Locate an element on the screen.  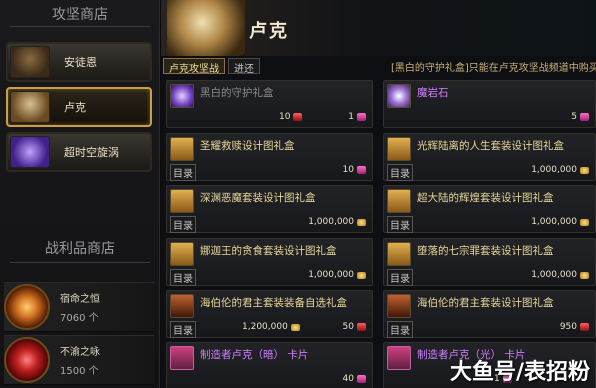
item-price: 50 is located at coordinates (354, 327).